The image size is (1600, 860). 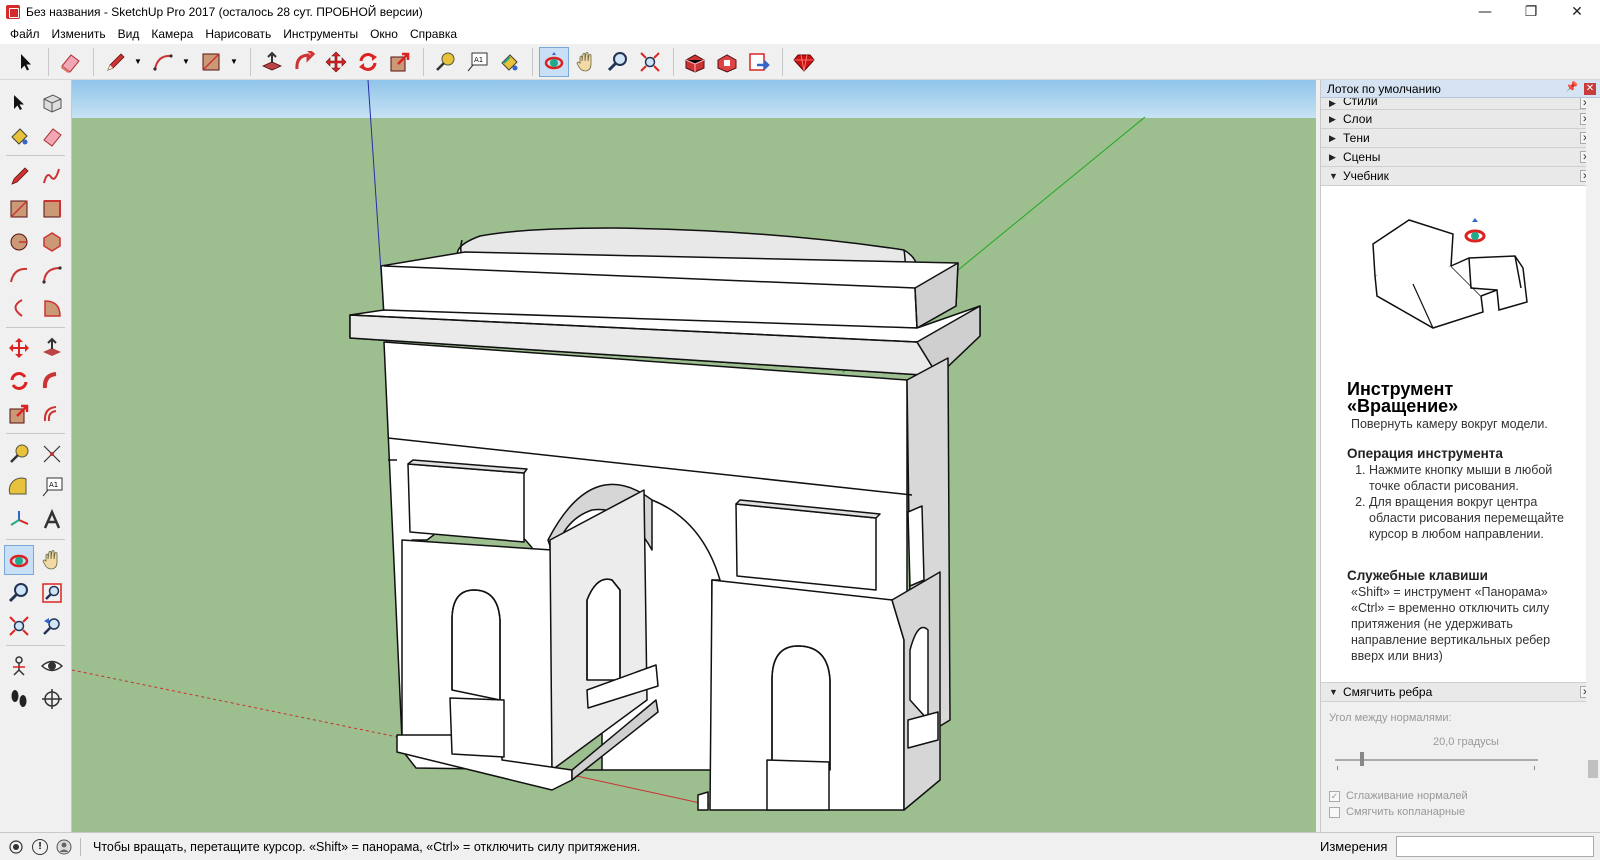 I want to click on tray-close-icon: ✕, so click(x=1590, y=89).